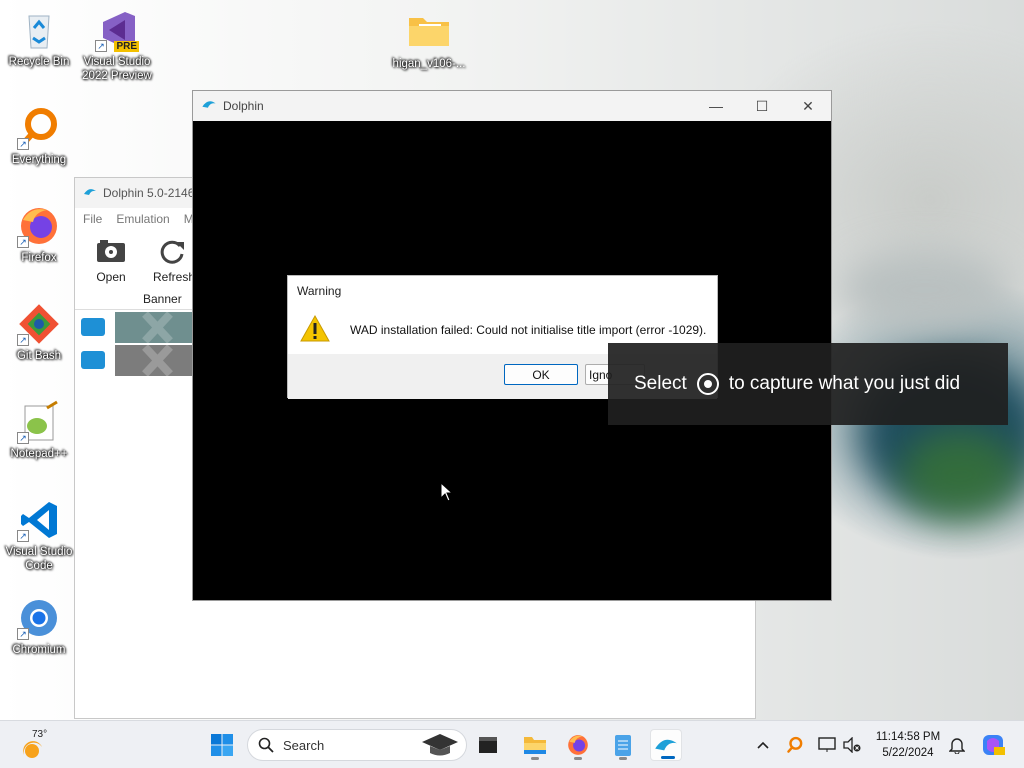 The image size is (1024, 768). I want to click on firefox-icon: ↗, so click(39, 226).